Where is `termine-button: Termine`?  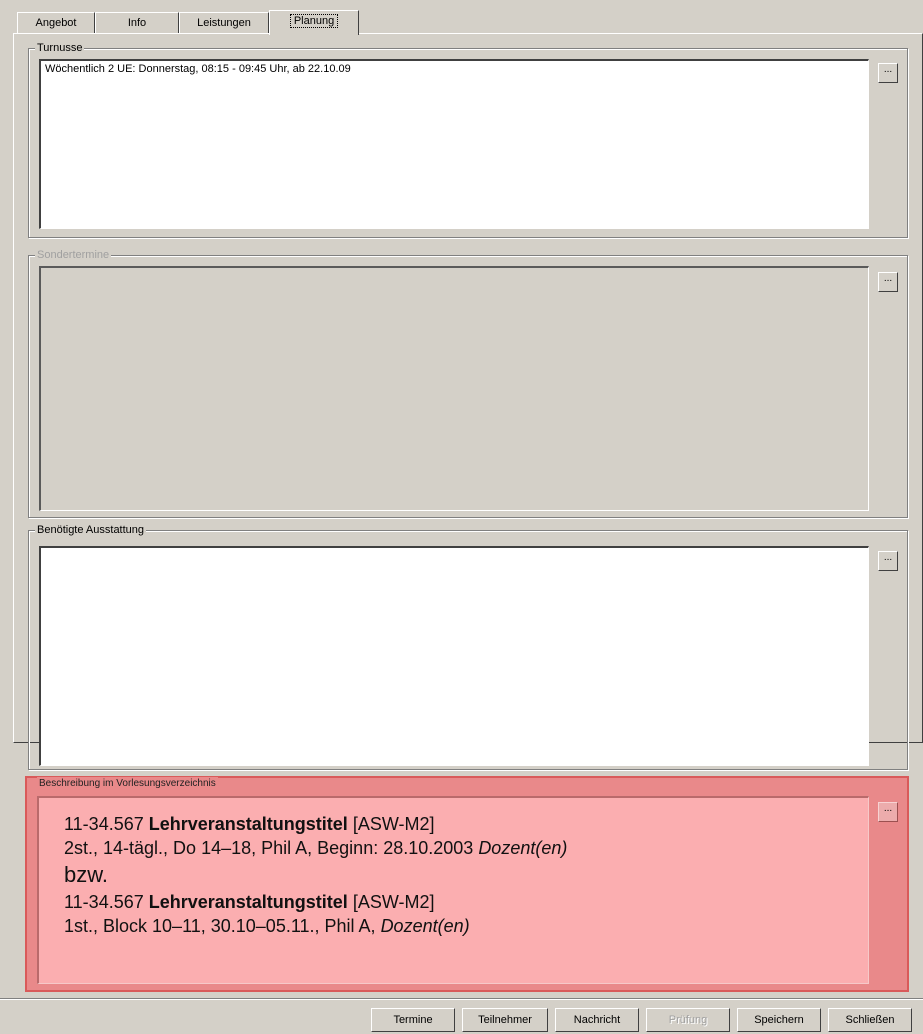 termine-button: Termine is located at coordinates (413, 1020).